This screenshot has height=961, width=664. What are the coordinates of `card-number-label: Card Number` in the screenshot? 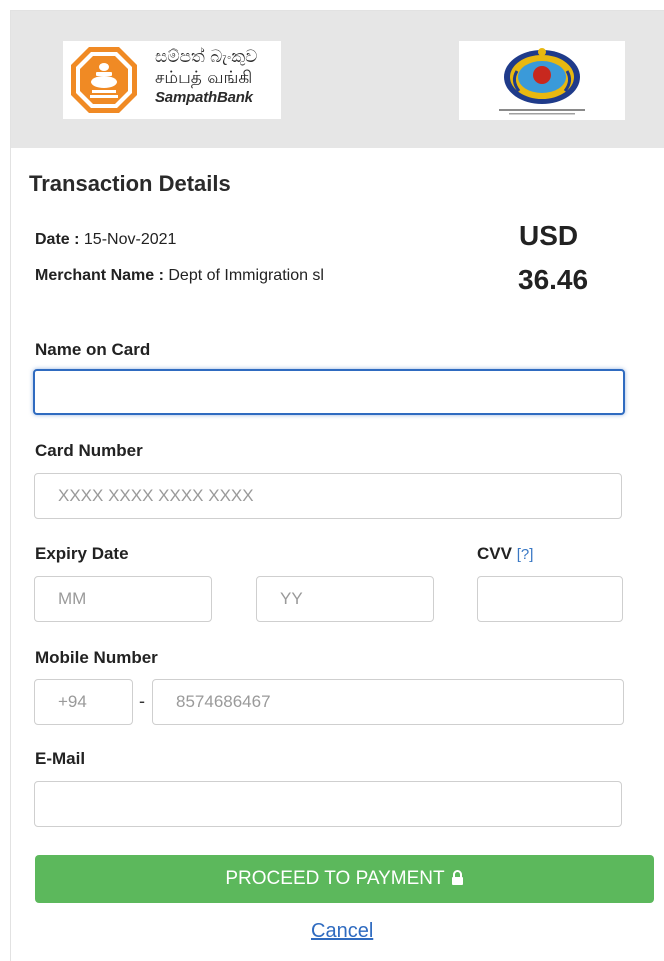 It's located at (89, 450).